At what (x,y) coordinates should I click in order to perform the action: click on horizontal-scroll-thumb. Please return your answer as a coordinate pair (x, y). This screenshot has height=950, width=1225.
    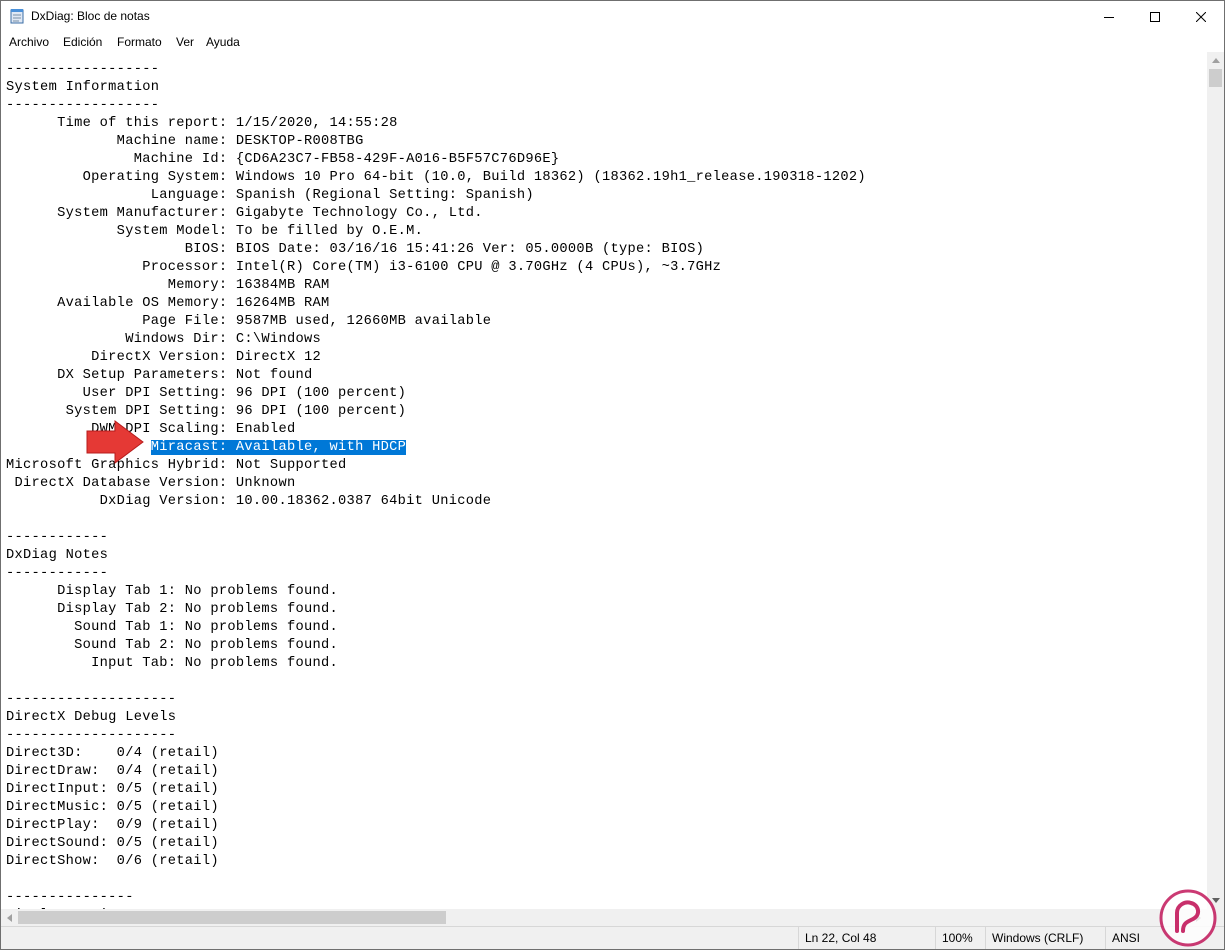
    Looking at the image, I should click on (232, 917).